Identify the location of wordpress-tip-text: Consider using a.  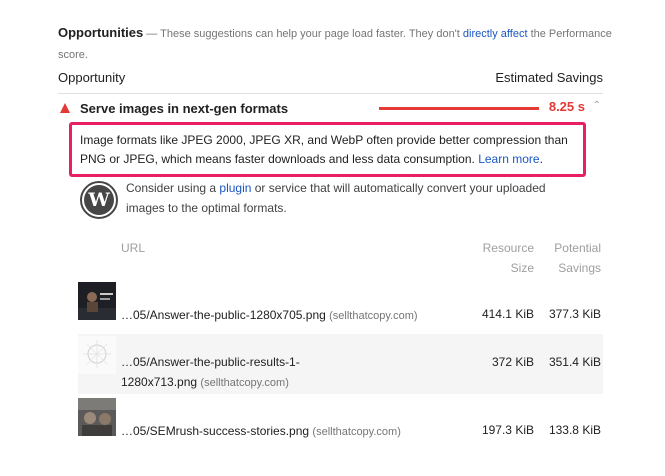
(173, 188).